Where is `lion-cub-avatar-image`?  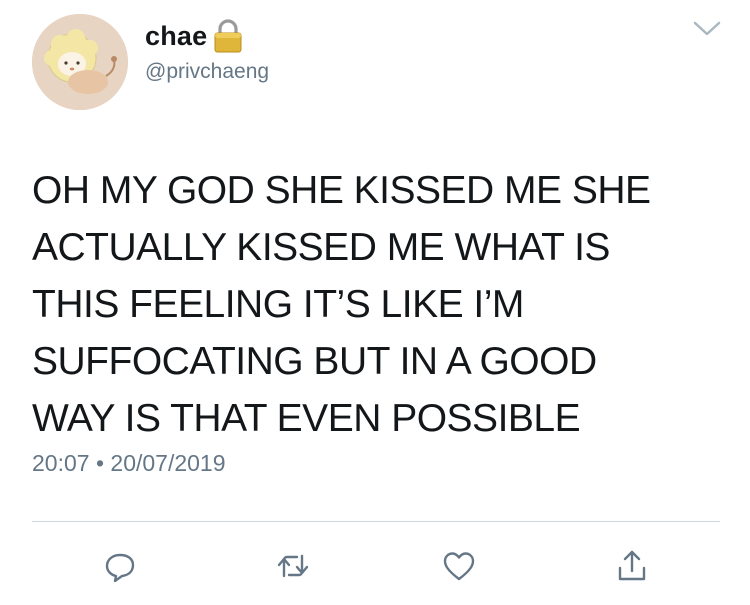
lion-cub-avatar-image is located at coordinates (80, 62).